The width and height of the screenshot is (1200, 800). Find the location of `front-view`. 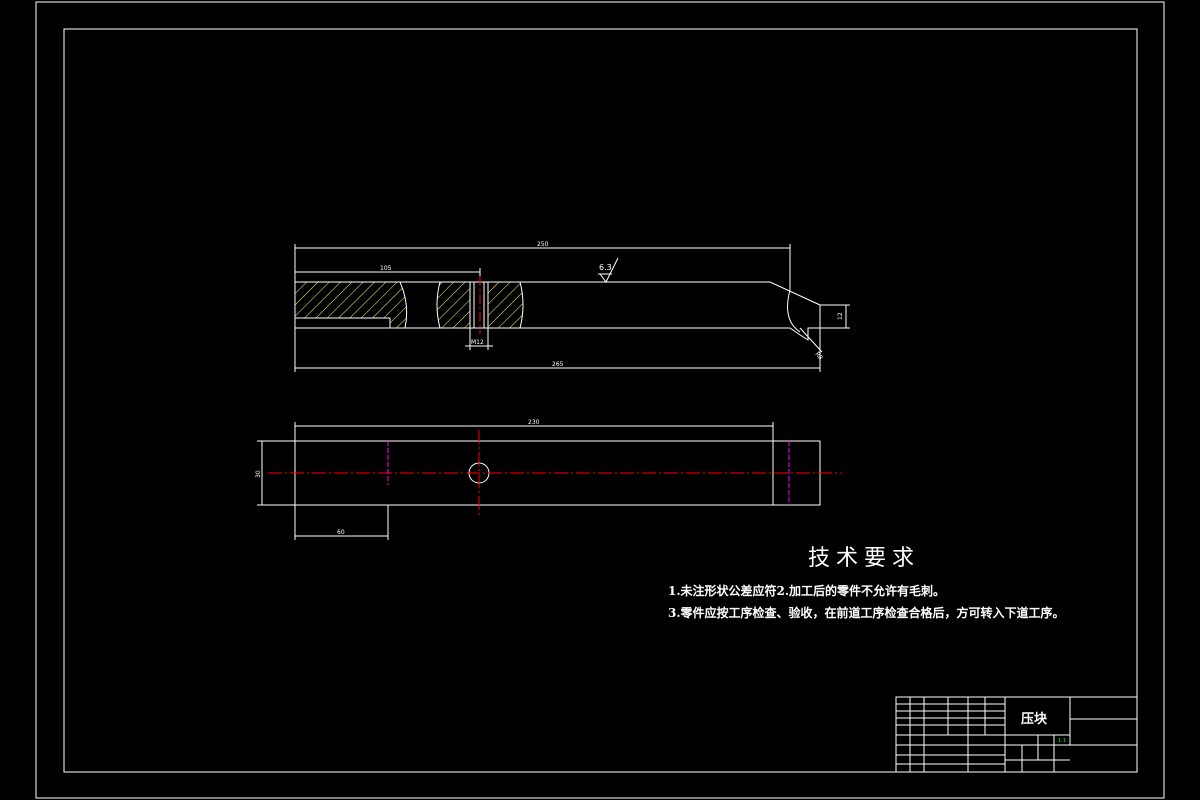

front-view is located at coordinates (572, 308).